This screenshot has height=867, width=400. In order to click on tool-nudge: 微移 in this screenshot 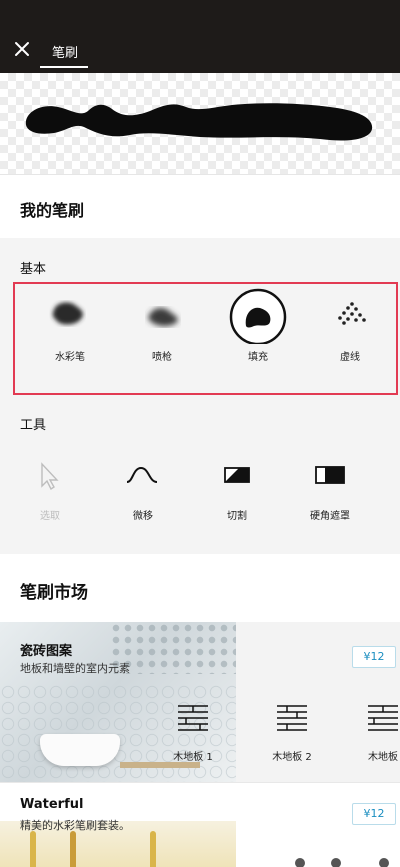, I will do `click(143, 489)`.